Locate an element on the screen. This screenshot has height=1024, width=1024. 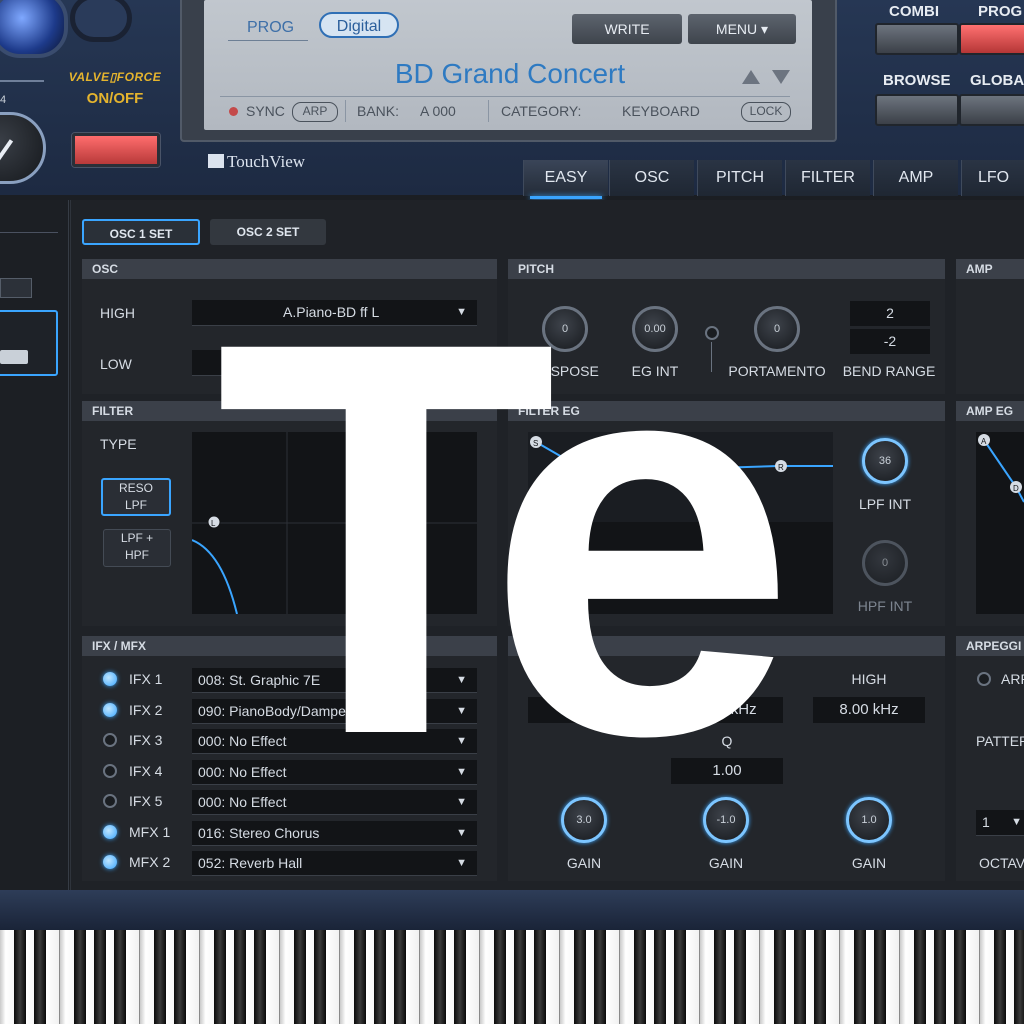
bend-range-down: -2 is located at coordinates (890, 341).